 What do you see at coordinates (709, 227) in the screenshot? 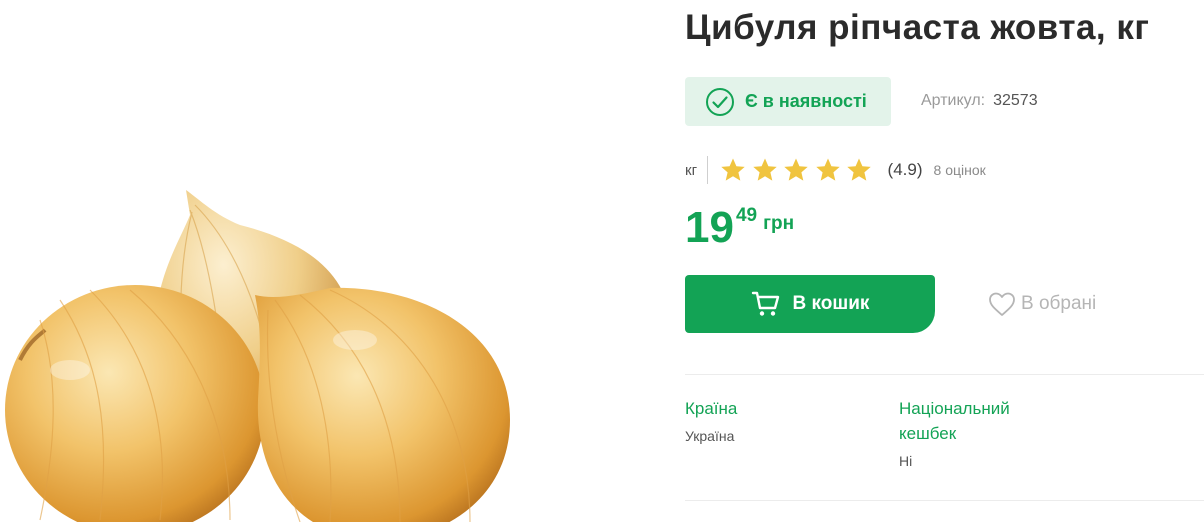
I see `price-integer: 19` at bounding box center [709, 227].